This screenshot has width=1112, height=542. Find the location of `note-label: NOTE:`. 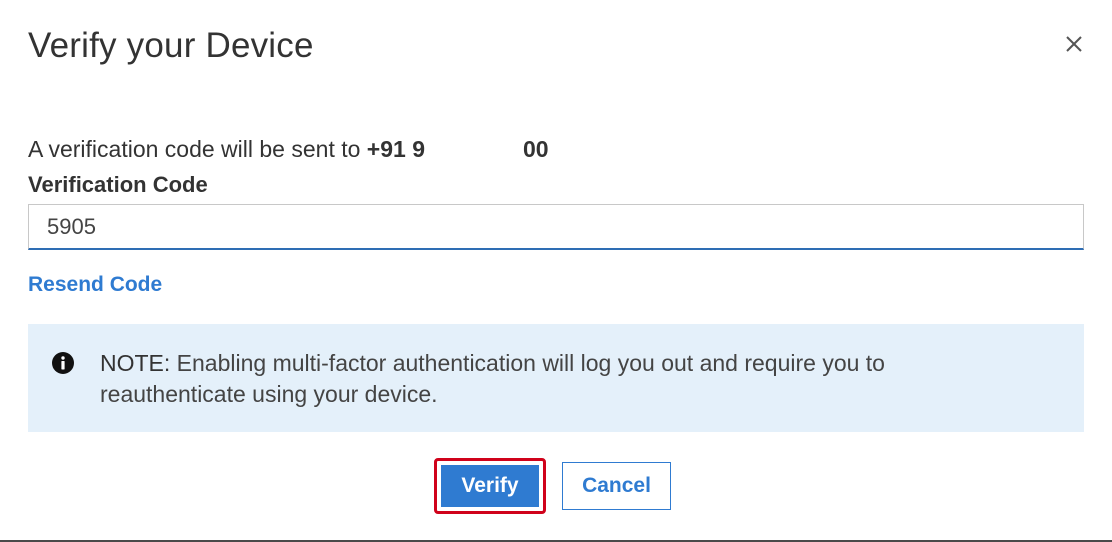

note-label: NOTE: is located at coordinates (135, 363).